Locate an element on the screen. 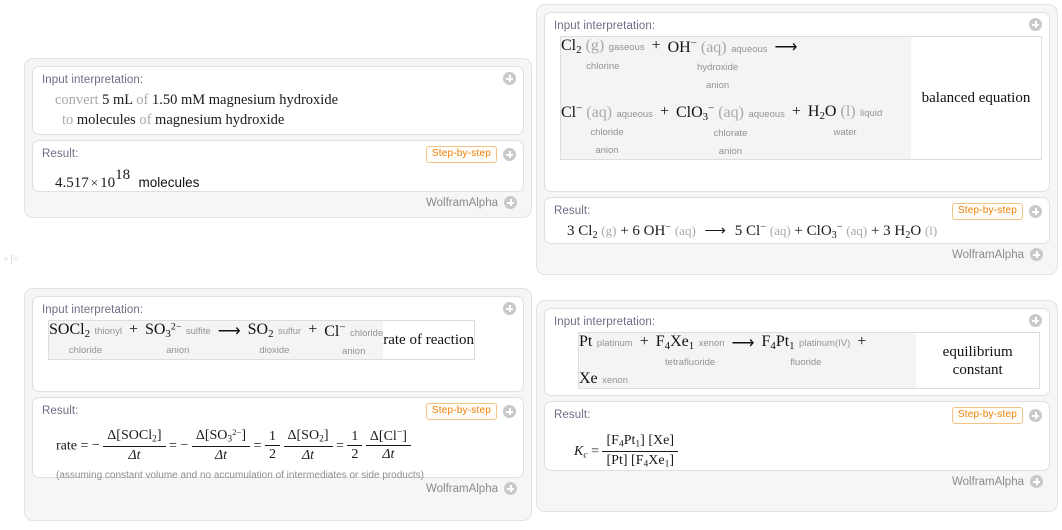 This screenshot has width=1062, height=530. species-socl2: SOCl2 thionyl chloride is located at coordinates (85, 339).